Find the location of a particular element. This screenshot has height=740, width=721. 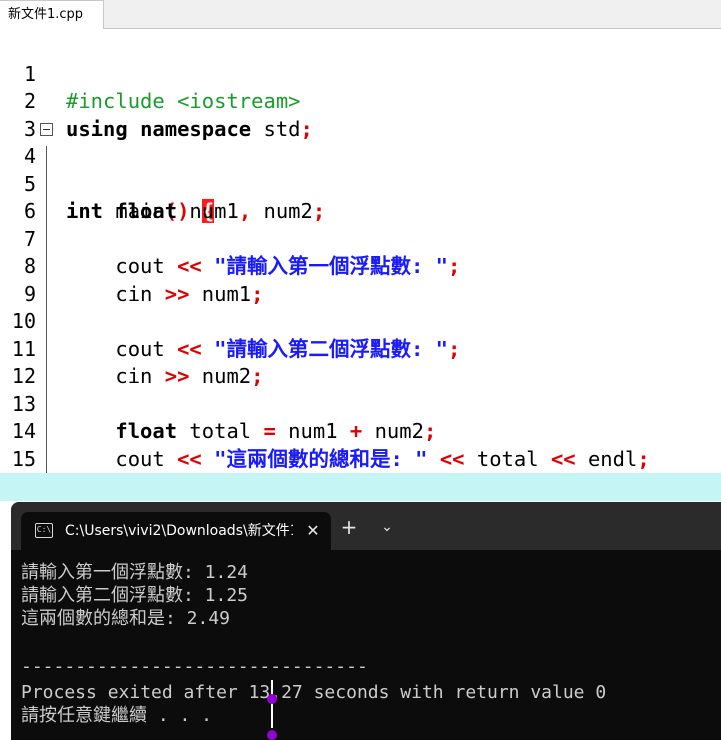

code-line: 1 #include <iostream> is located at coordinates (360, 73).